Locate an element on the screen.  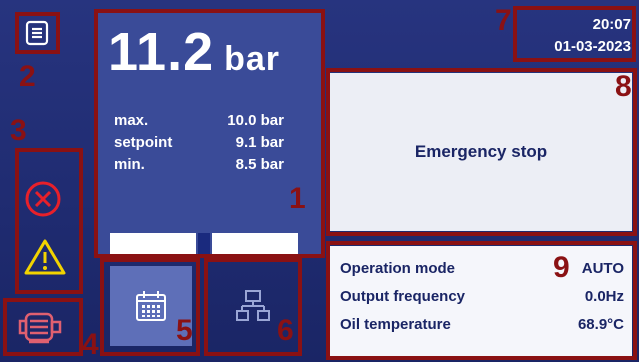
marker-7: 7 is located at coordinates (503, 20).